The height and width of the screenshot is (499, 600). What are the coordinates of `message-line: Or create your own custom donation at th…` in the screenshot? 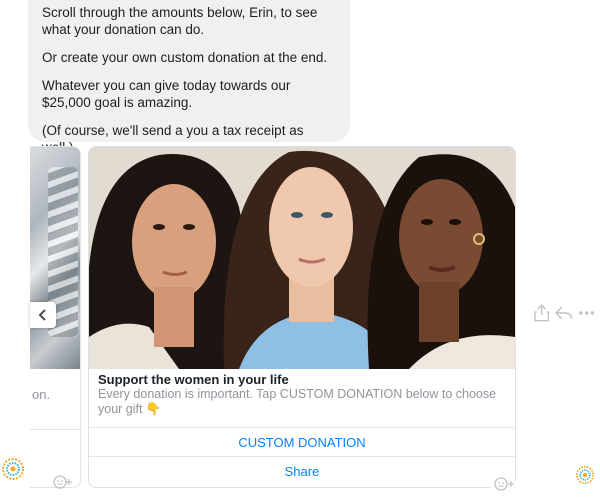 It's located at (185, 57).